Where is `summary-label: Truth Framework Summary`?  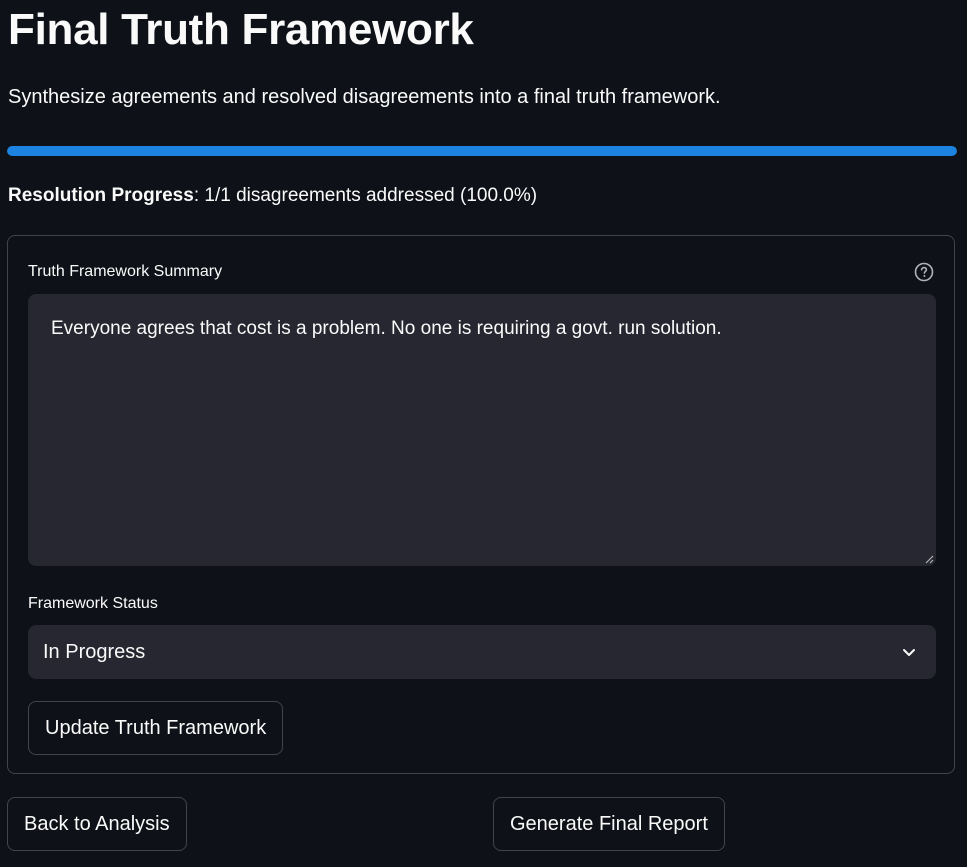 summary-label: Truth Framework Summary is located at coordinates (125, 271).